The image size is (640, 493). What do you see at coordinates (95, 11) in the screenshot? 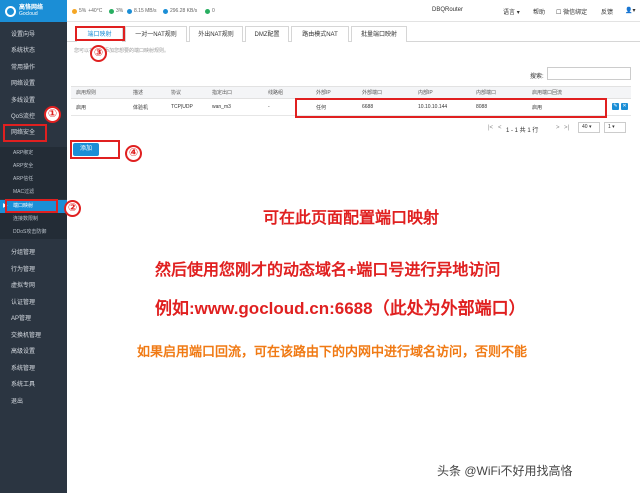
I see `cpu-temp: +40°C` at bounding box center [95, 11].